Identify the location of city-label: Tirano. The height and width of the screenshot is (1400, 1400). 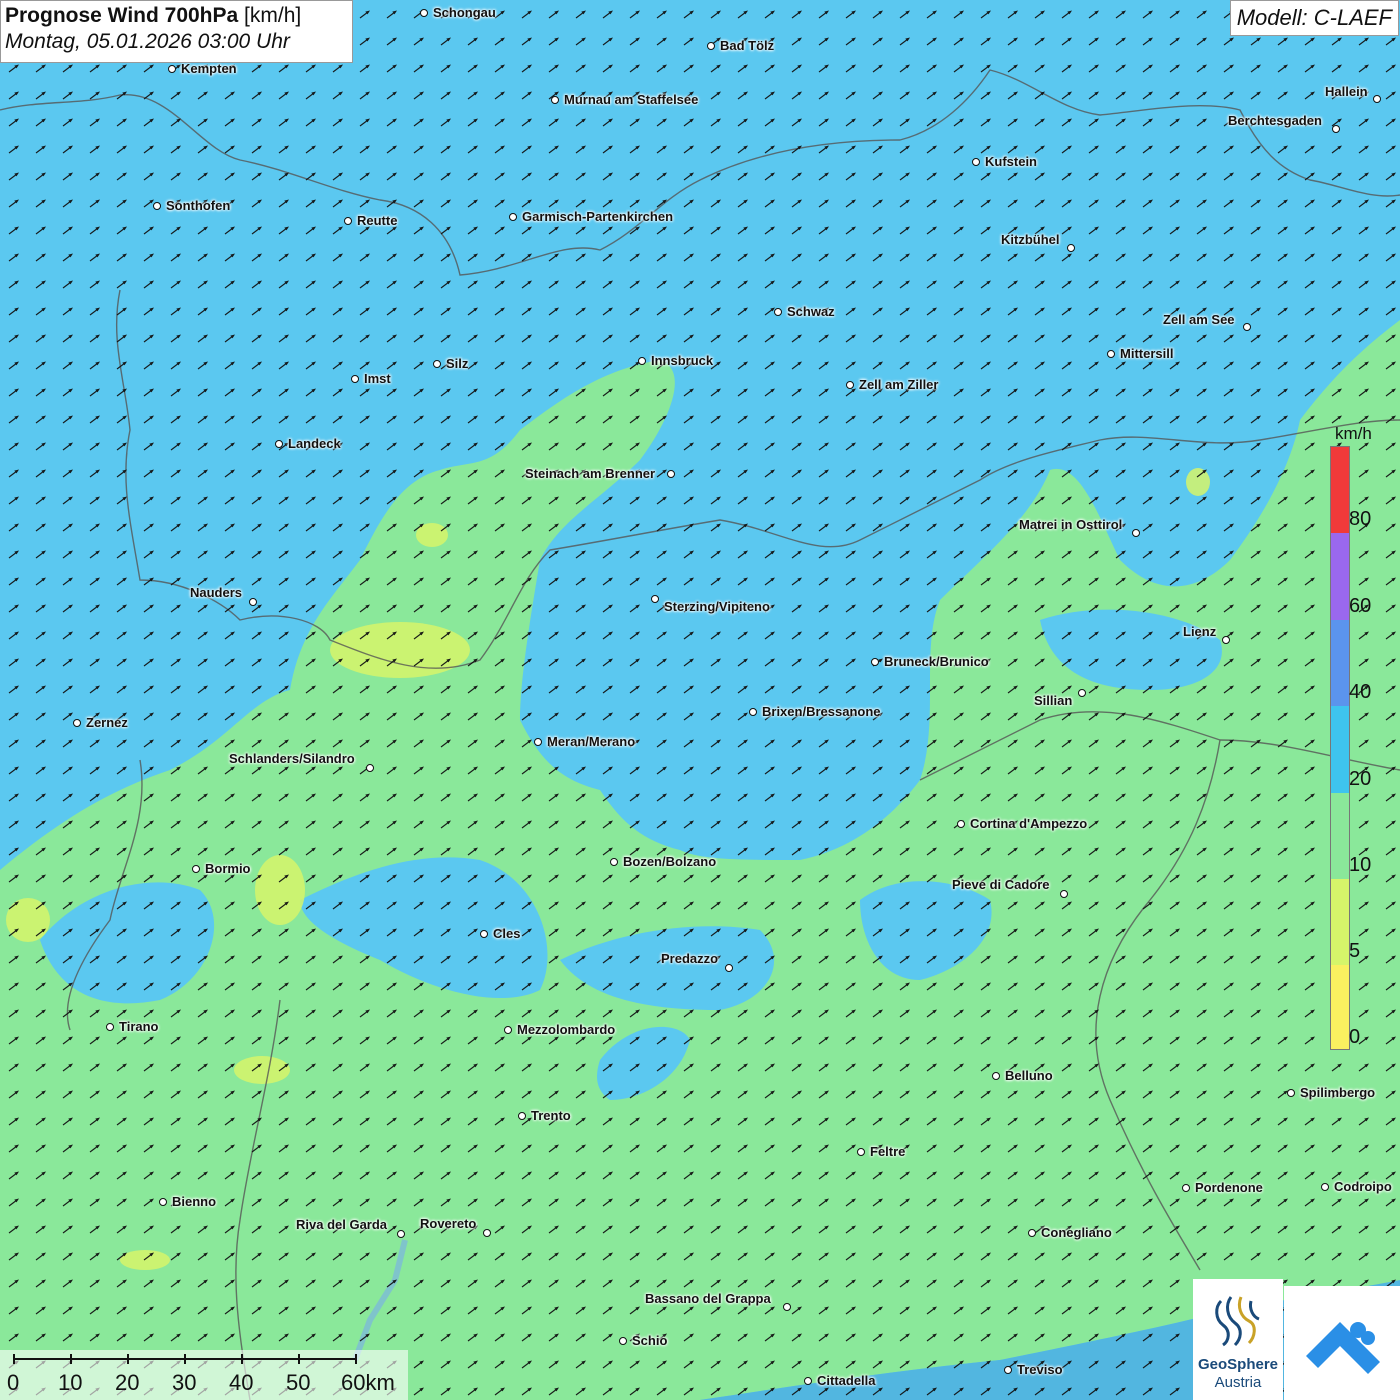
(139, 1026).